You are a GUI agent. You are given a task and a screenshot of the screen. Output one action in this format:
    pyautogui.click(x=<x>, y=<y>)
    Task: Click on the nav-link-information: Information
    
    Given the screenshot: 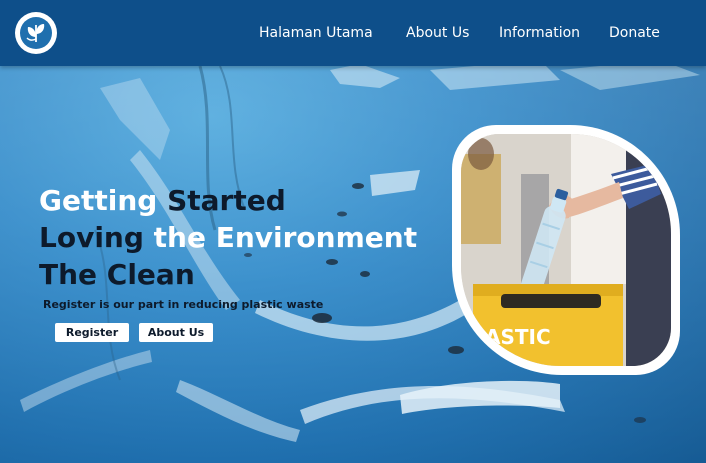 What is the action you would take?
    pyautogui.click(x=539, y=33)
    